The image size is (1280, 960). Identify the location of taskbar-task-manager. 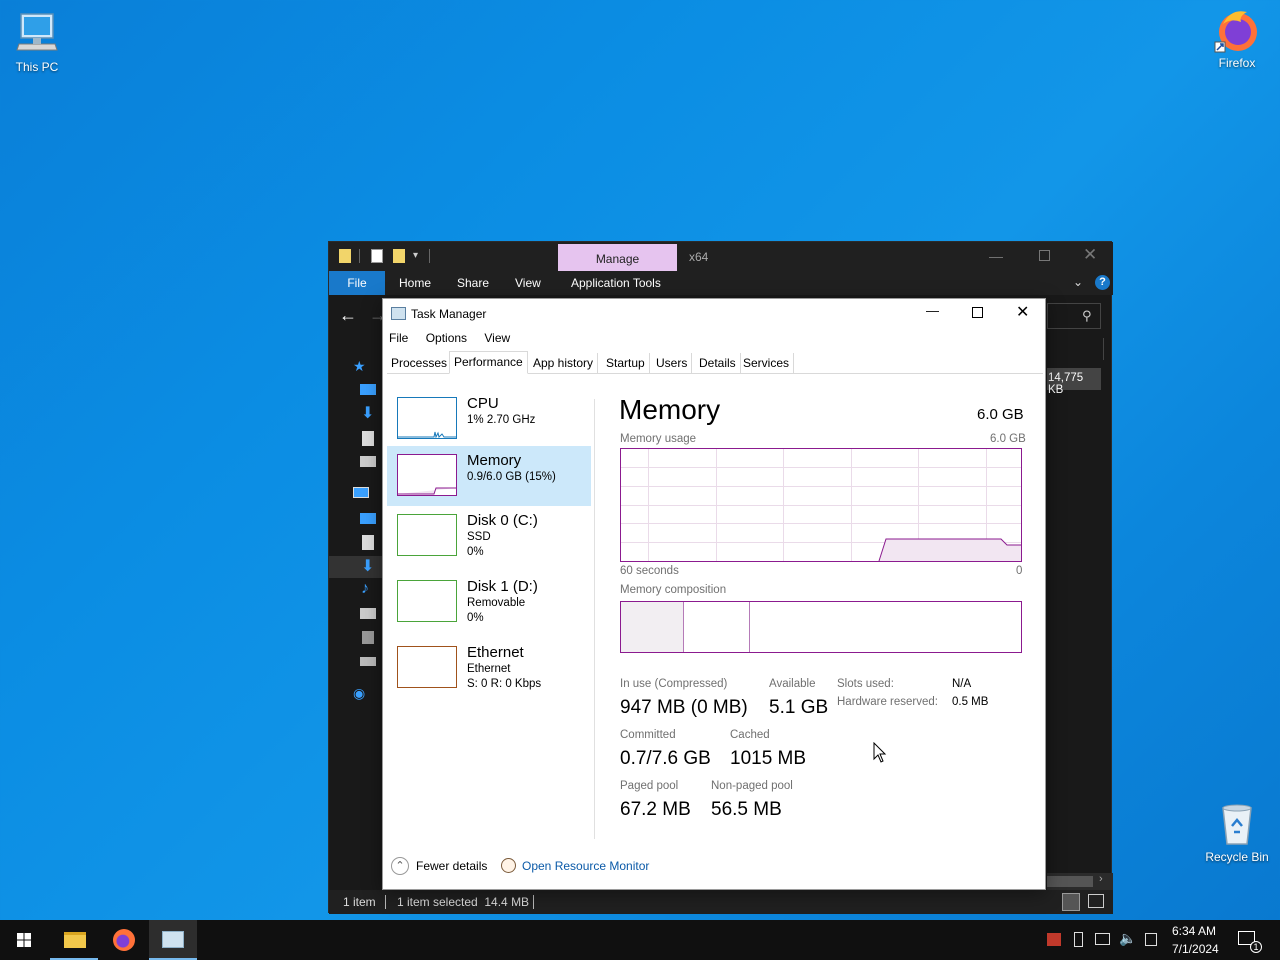
(173, 940).